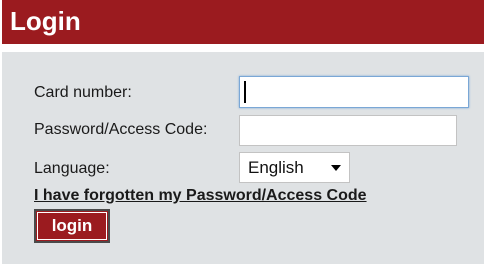  What do you see at coordinates (245, 92) in the screenshot?
I see `text-caret` at bounding box center [245, 92].